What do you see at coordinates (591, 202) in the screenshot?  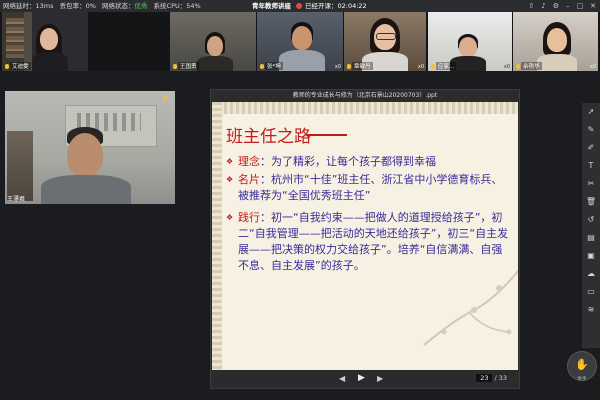 I see `trash-icon: 🗑` at bounding box center [591, 202].